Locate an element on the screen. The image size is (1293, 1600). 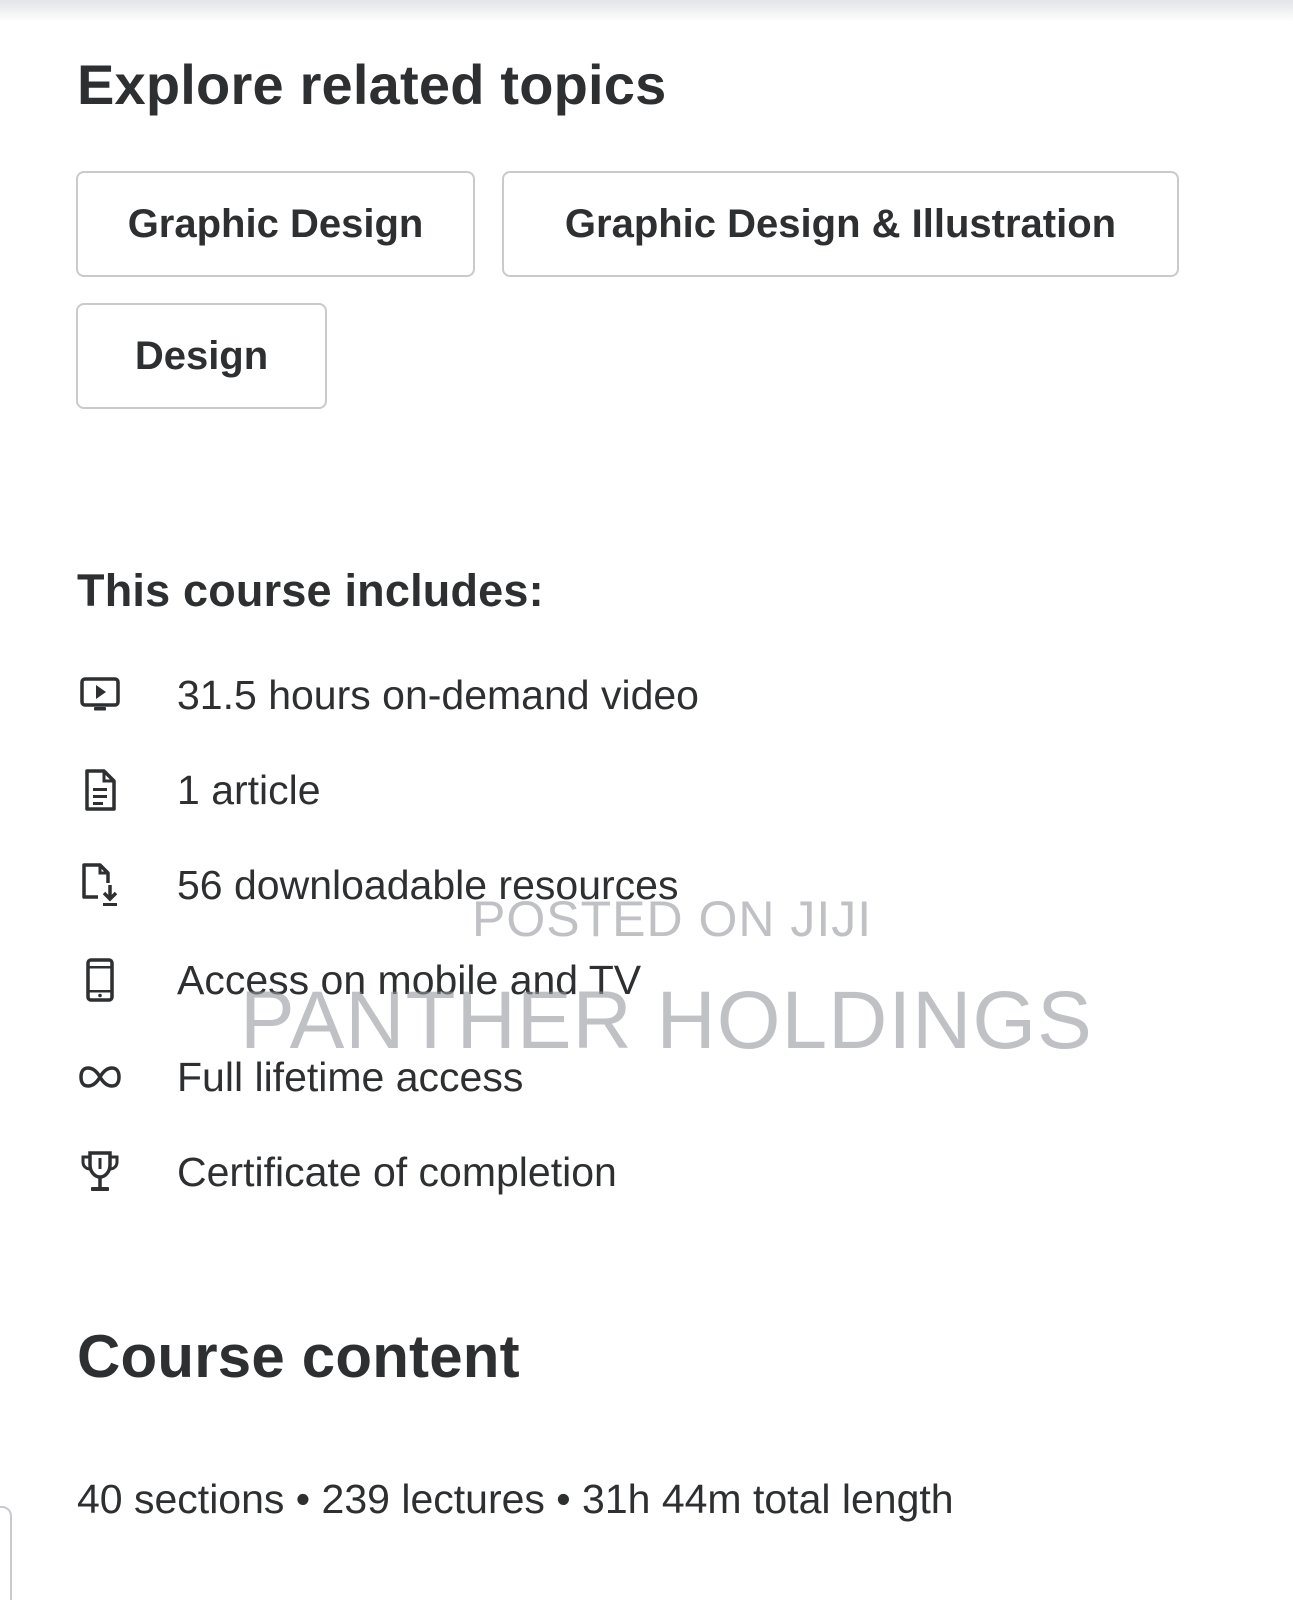
include-item-label: Certificate of completion is located at coordinates (397, 1171).